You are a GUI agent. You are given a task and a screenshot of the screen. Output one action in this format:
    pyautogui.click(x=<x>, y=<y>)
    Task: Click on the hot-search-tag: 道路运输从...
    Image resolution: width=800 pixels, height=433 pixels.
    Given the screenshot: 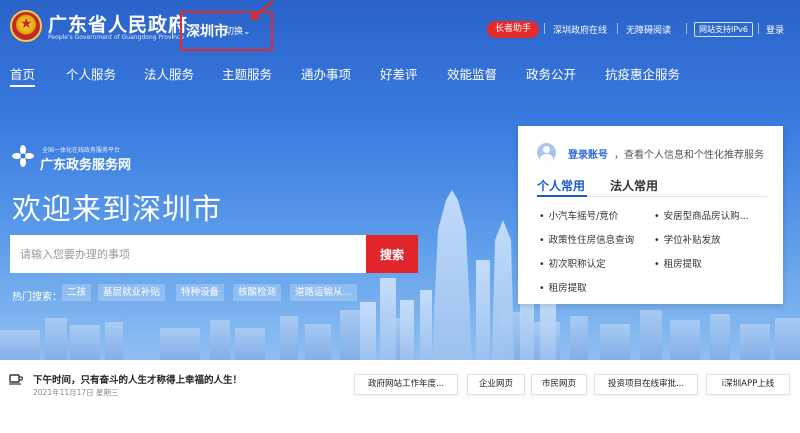 What is the action you would take?
    pyautogui.click(x=323, y=292)
    